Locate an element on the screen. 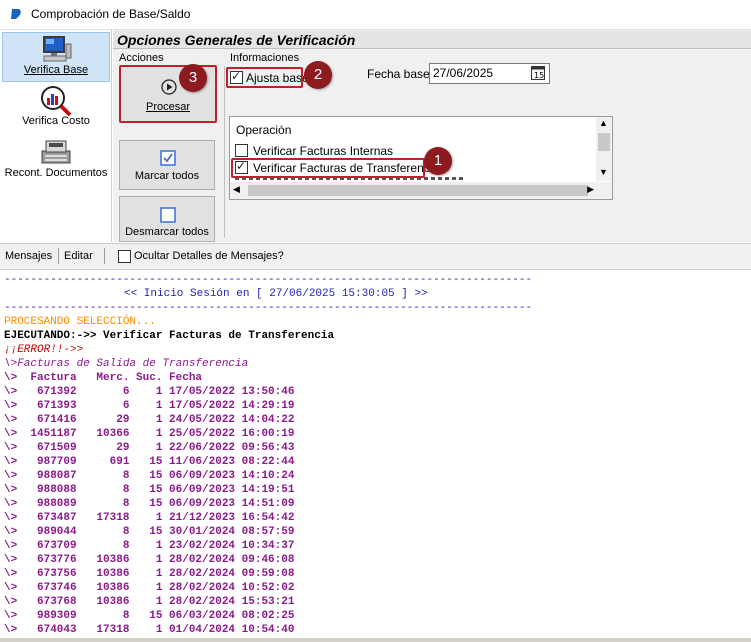 The width and height of the screenshot is (751, 642). log-row: \> 673756 10386 1 28/02/2024 09:59:08 is located at coordinates (149, 574).